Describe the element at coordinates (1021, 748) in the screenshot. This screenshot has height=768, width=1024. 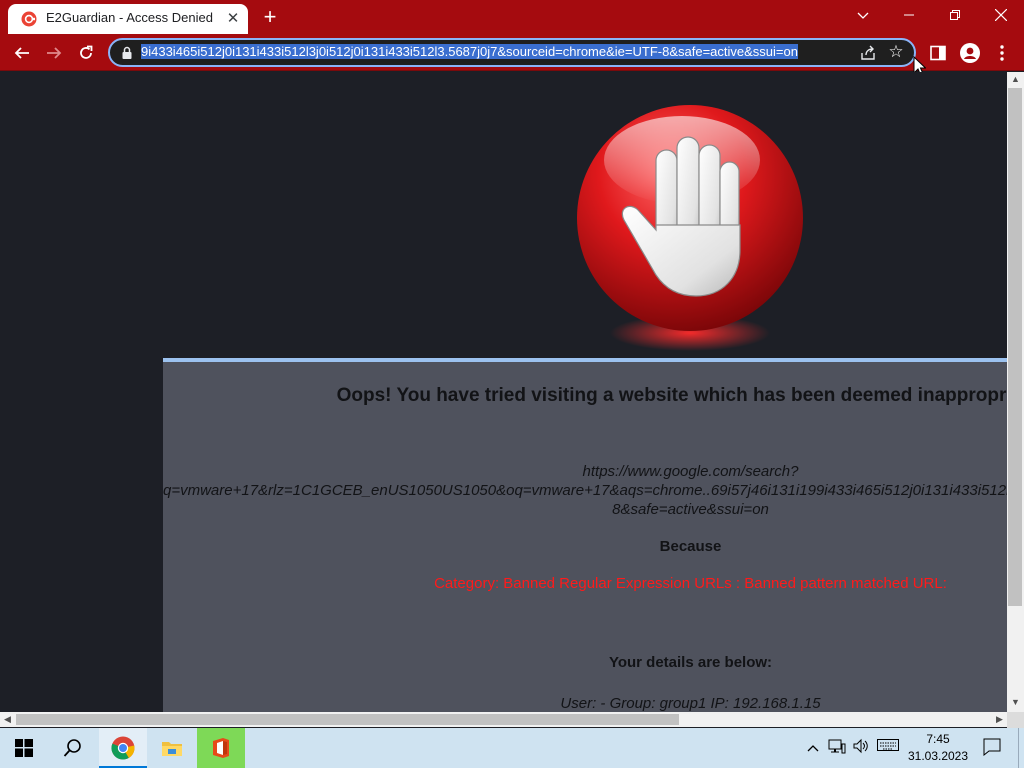
I see `show-desktop-button` at that location.